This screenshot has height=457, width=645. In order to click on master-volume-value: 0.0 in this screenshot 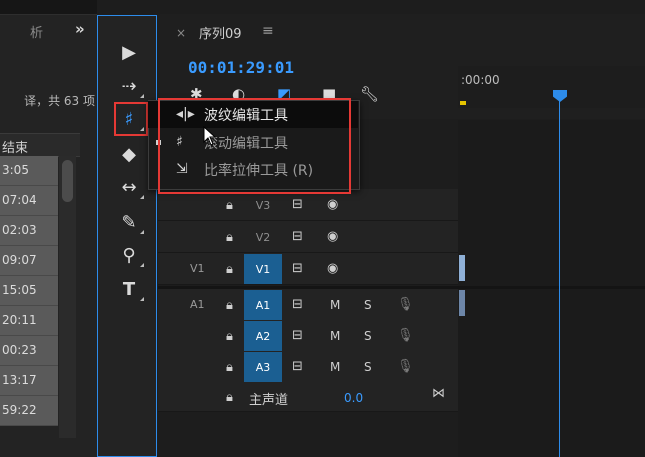, I will do `click(353, 398)`.